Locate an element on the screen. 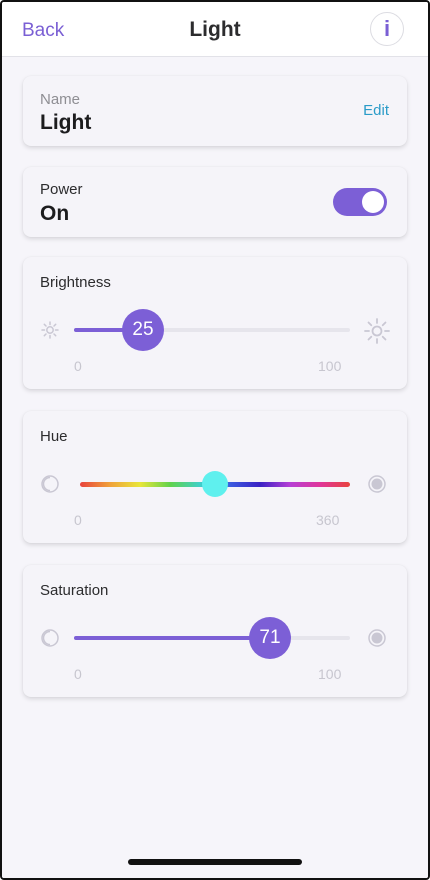 The height and width of the screenshot is (880, 430). brightness-track is located at coordinates (212, 330).